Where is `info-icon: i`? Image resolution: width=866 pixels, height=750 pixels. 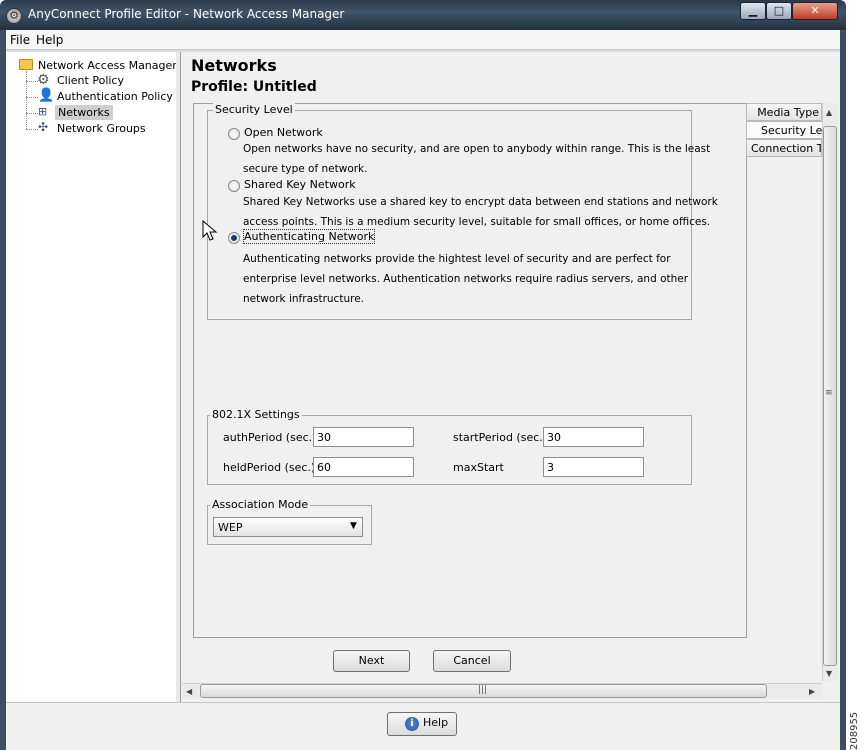
info-icon: i is located at coordinates (412, 724).